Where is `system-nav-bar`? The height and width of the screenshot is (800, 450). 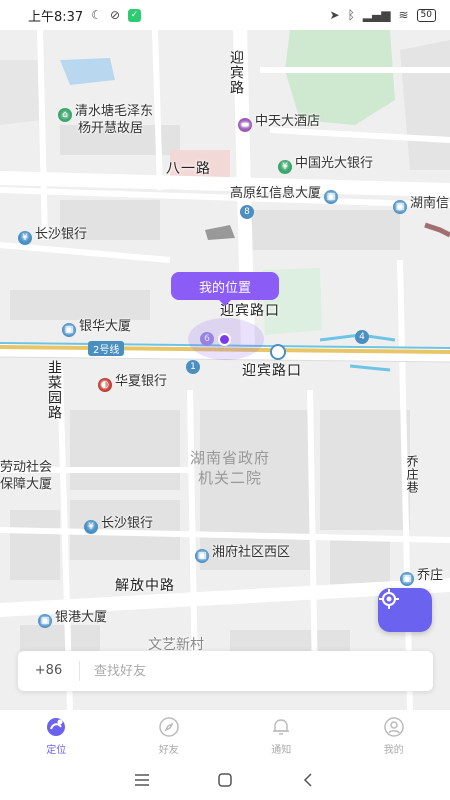
system-nav-bar is located at coordinates (225, 780).